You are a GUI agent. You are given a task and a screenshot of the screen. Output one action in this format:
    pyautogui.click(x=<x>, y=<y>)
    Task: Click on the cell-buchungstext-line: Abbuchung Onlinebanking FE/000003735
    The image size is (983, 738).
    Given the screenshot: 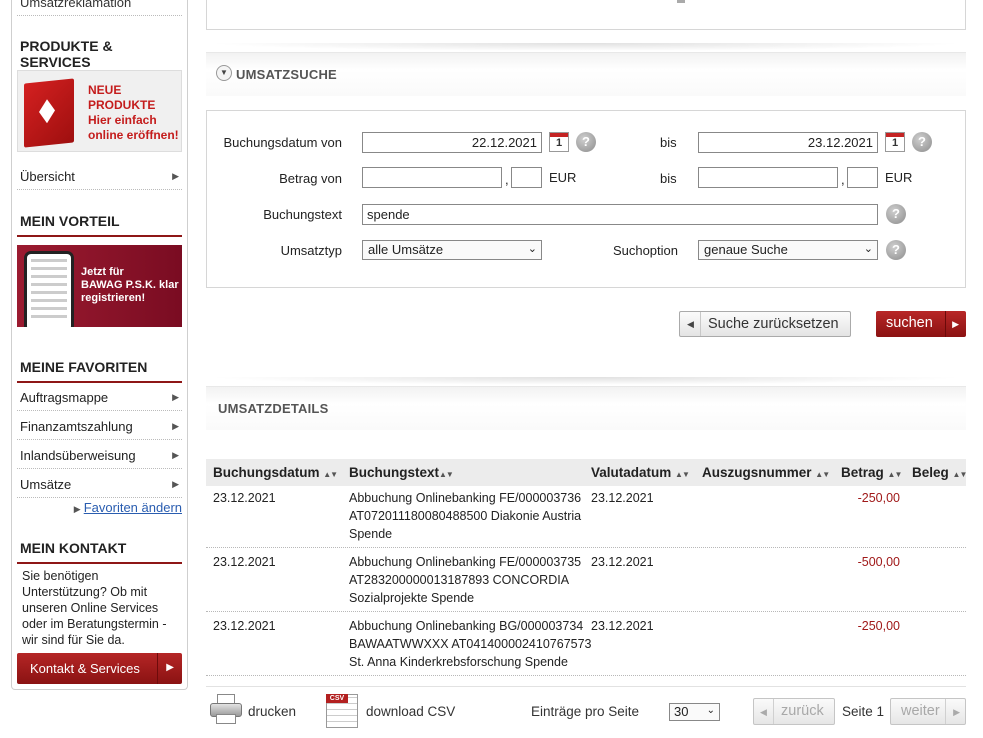 What is the action you would take?
    pyautogui.click(x=465, y=562)
    